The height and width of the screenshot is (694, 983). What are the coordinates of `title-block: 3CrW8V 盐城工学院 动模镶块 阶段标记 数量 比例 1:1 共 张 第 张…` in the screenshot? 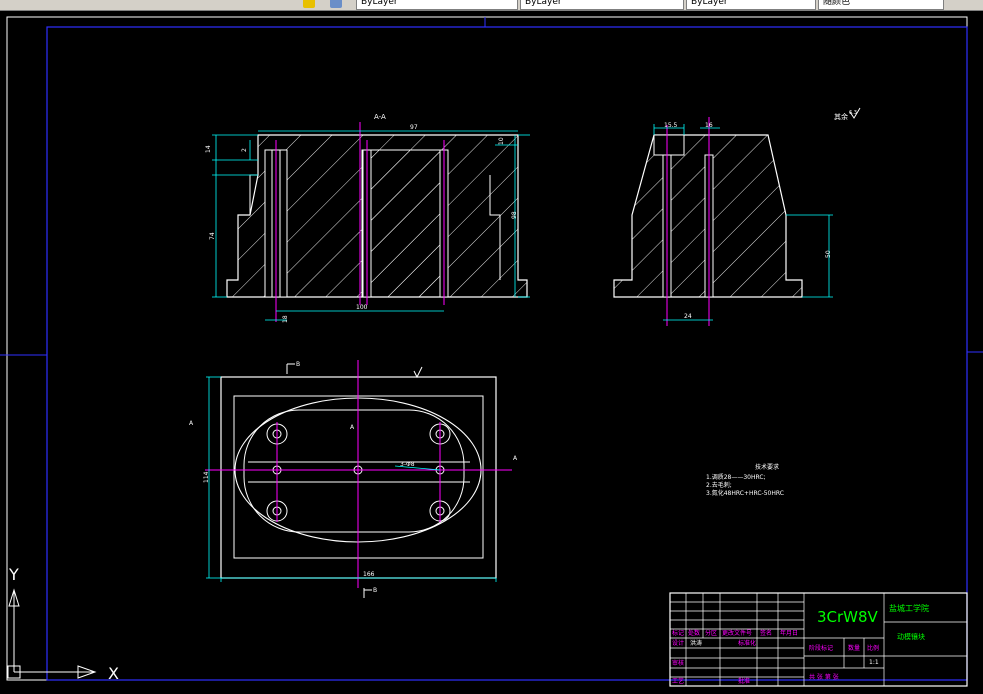 It's located at (818, 639).